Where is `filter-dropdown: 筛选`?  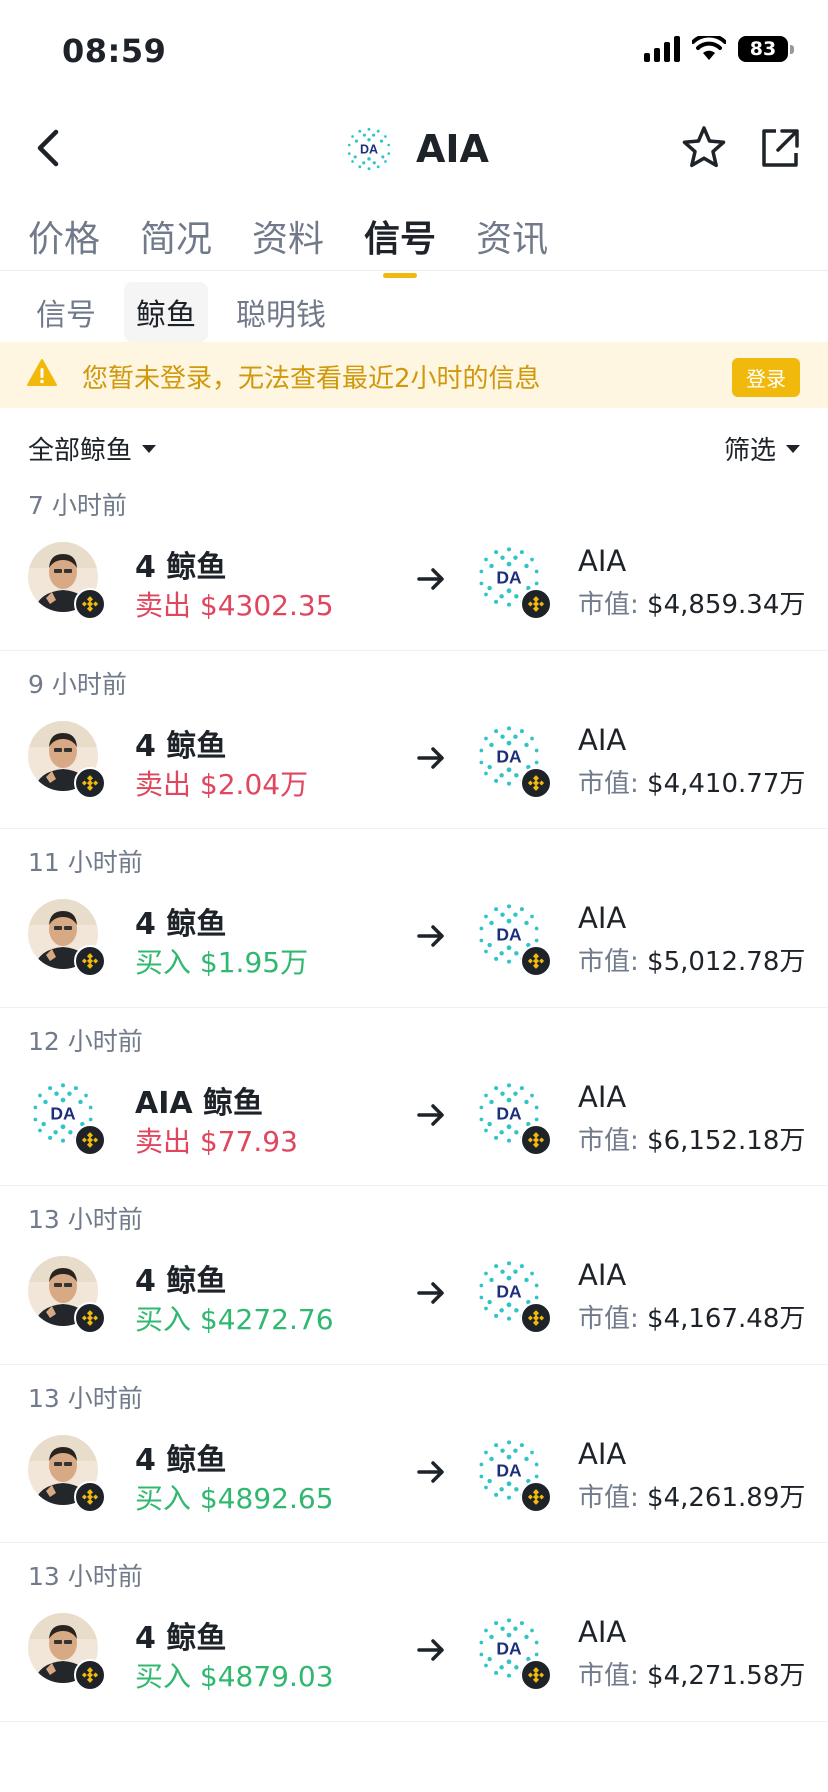 filter-dropdown: 筛选 is located at coordinates (762, 448).